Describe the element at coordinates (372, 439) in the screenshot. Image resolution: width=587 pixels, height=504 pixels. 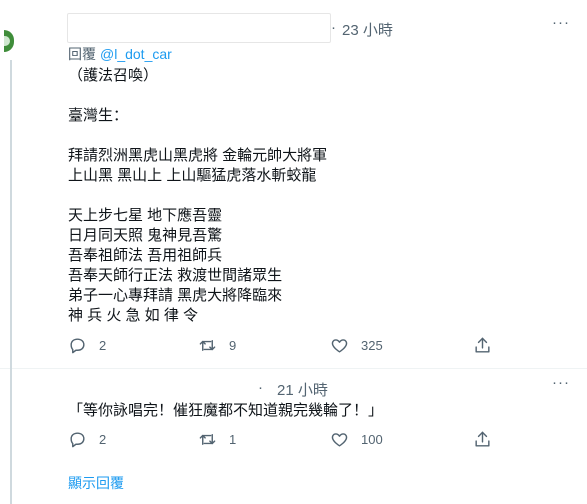
I see `like-count: 100` at that location.